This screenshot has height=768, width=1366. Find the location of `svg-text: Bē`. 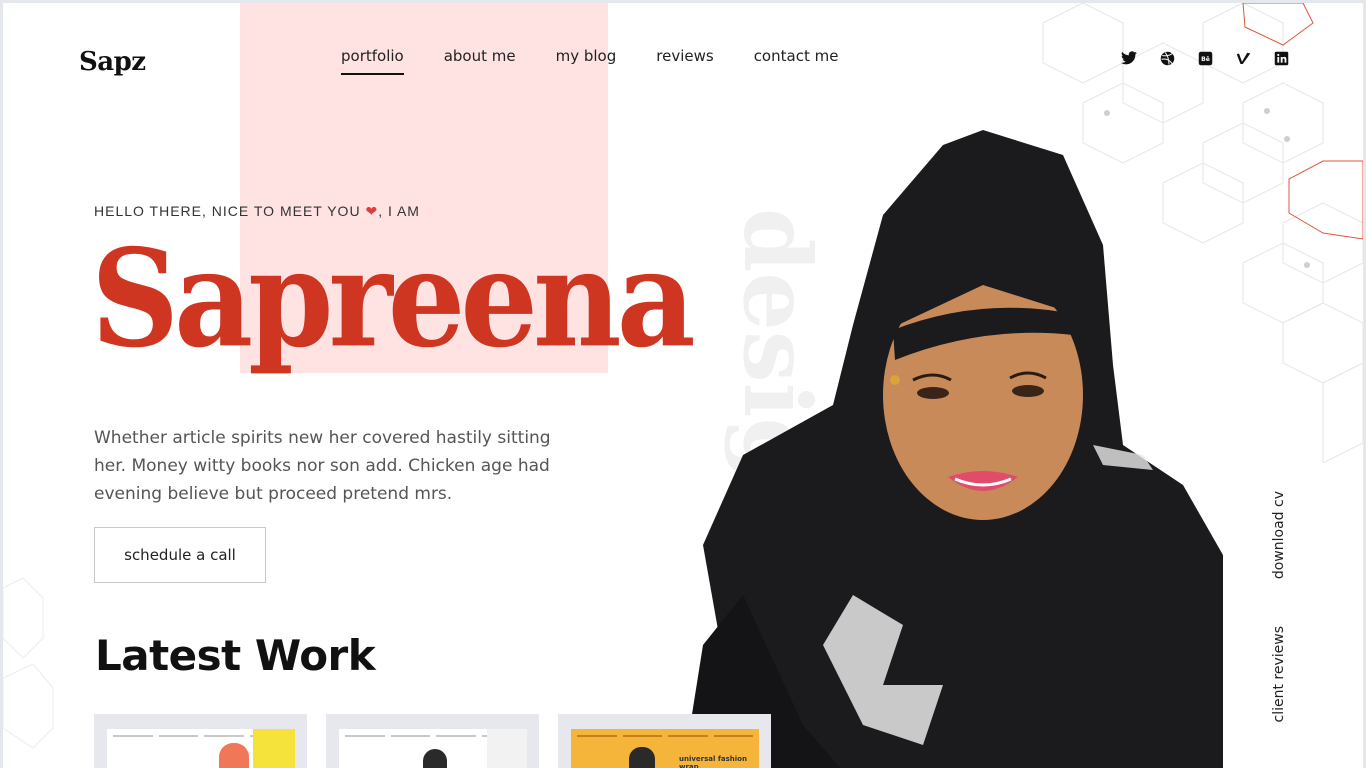

svg-text: Bē is located at coordinates (1205, 59).